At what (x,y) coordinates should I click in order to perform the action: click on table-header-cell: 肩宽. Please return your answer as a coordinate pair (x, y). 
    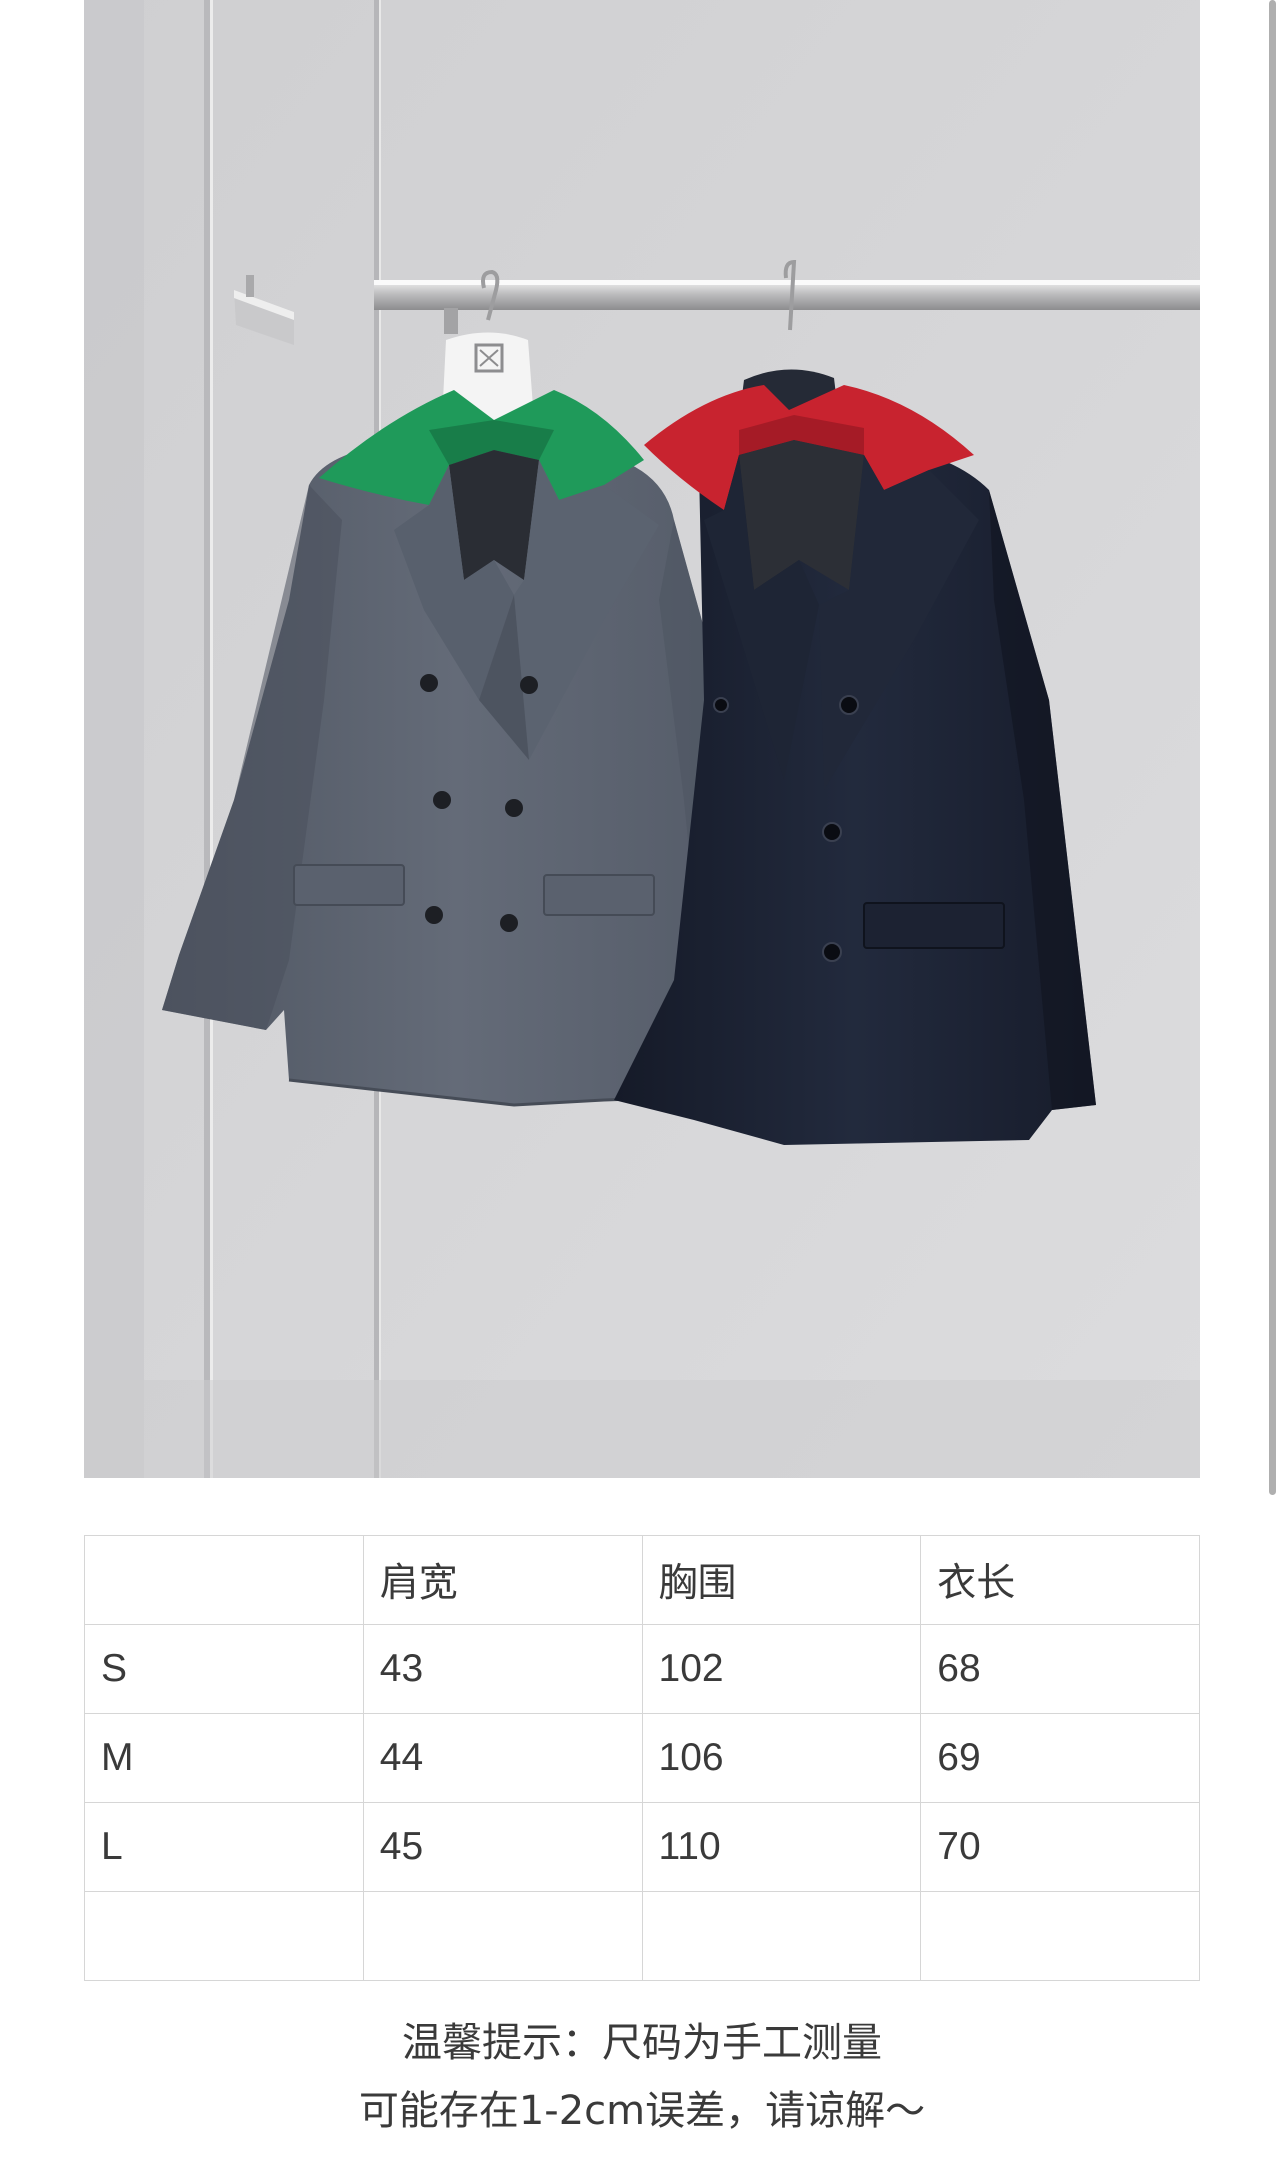
    Looking at the image, I should click on (502, 1580).